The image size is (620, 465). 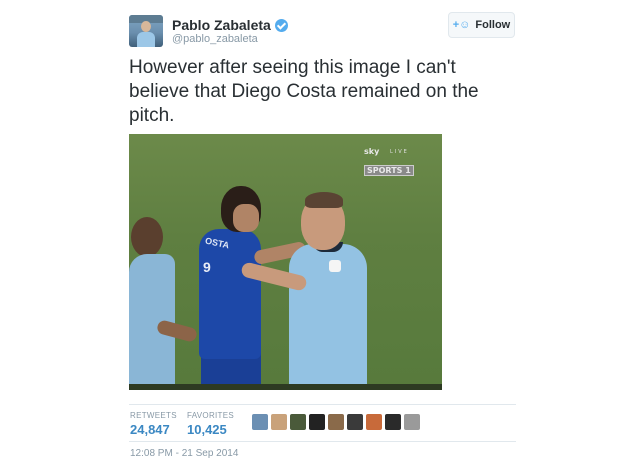 What do you see at coordinates (207, 267) in the screenshot?
I see `shirt-number: 9` at bounding box center [207, 267].